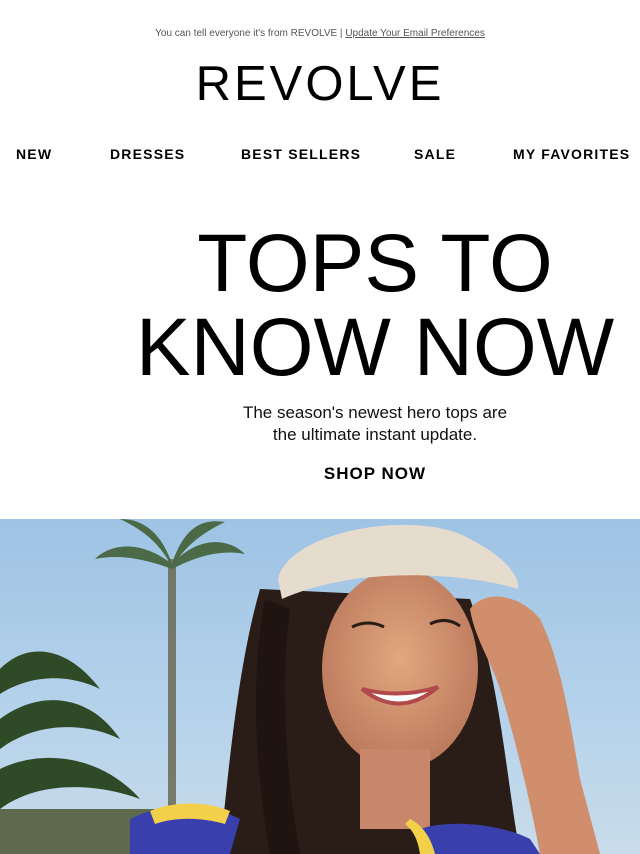 The width and height of the screenshot is (640, 854). I want to click on nav-my-favorites: MY FAVORITES, so click(571, 154).